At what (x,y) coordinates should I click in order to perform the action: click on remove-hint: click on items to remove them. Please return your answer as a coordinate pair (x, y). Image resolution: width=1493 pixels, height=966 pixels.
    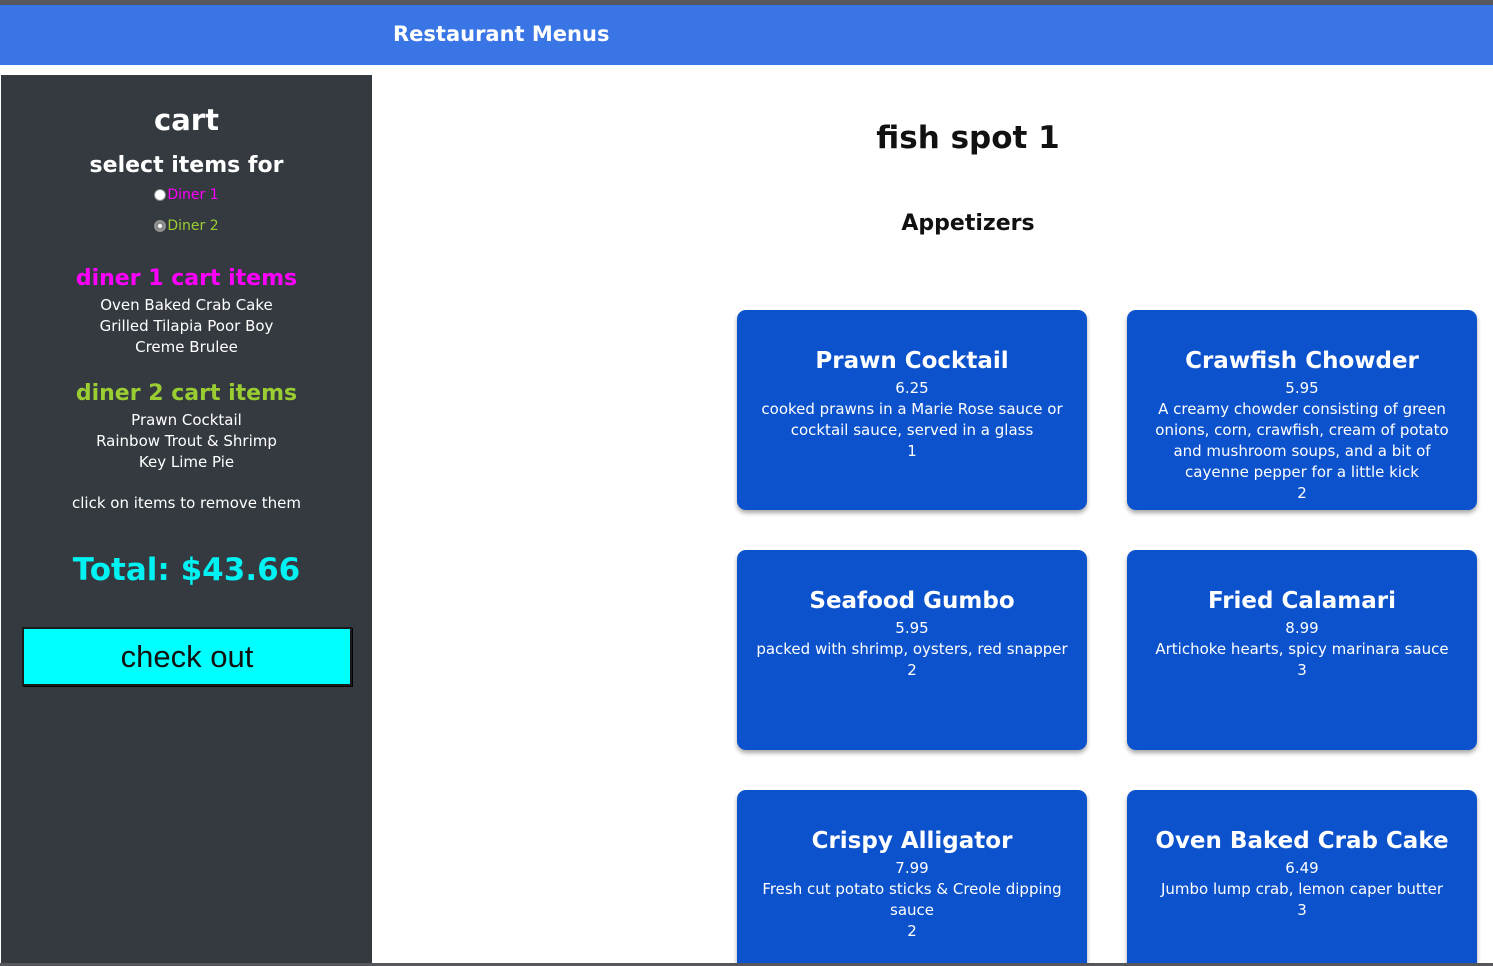
    Looking at the image, I should click on (186, 503).